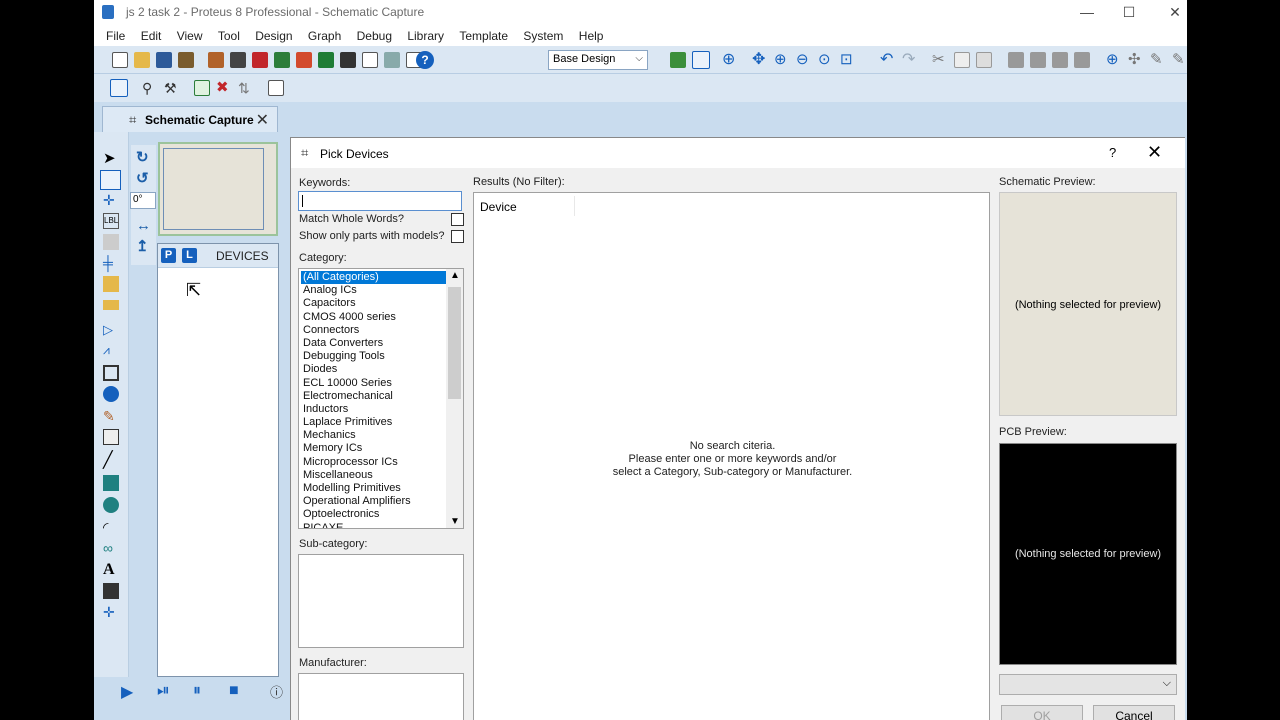 The image size is (1280, 720). Describe the element at coordinates (1114, 60) in the screenshot. I see `search-icon: ⊕` at that location.